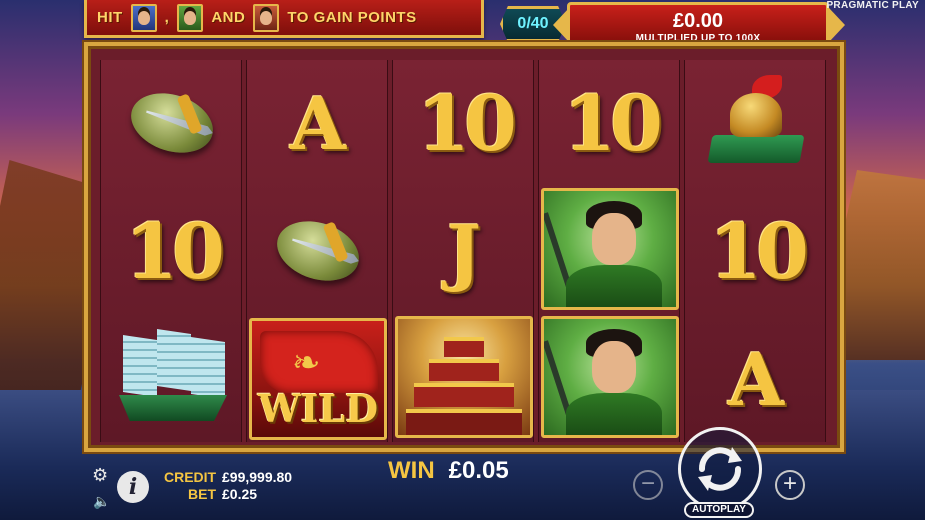 The image size is (925, 520). I want to click on wild-symbol: ❧ WILD, so click(318, 379).